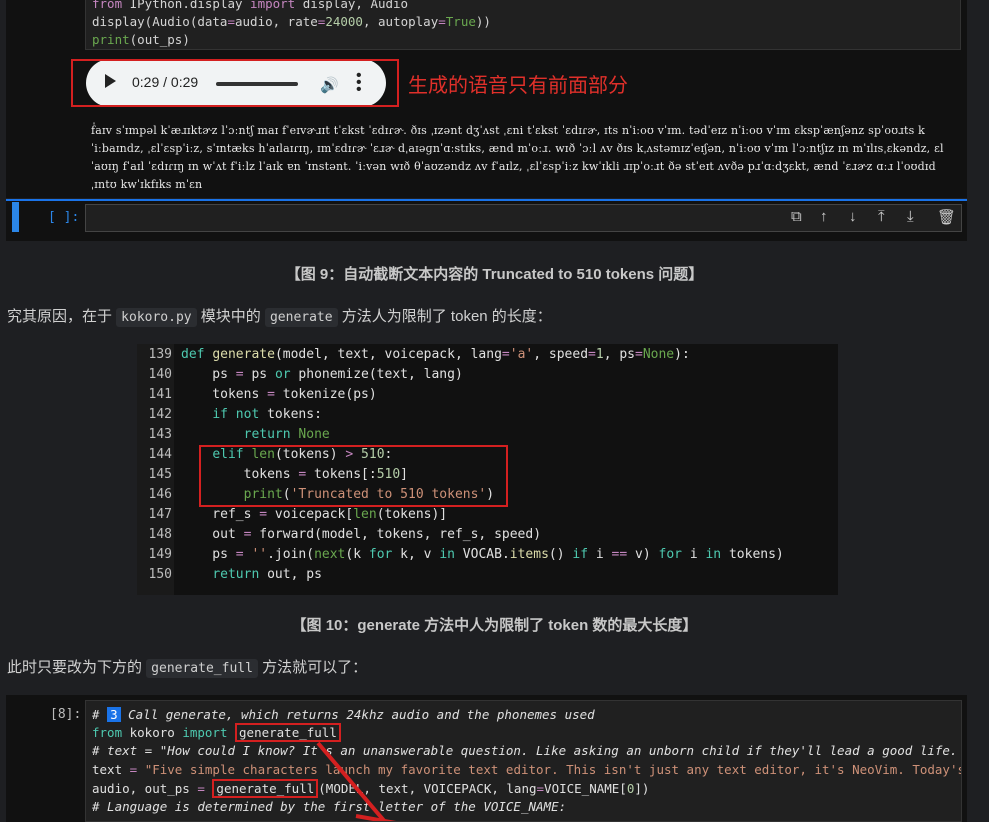 This screenshot has height=822, width=989. Describe the element at coordinates (853, 216) in the screenshot. I see `move-down-icon: ↓` at that location.